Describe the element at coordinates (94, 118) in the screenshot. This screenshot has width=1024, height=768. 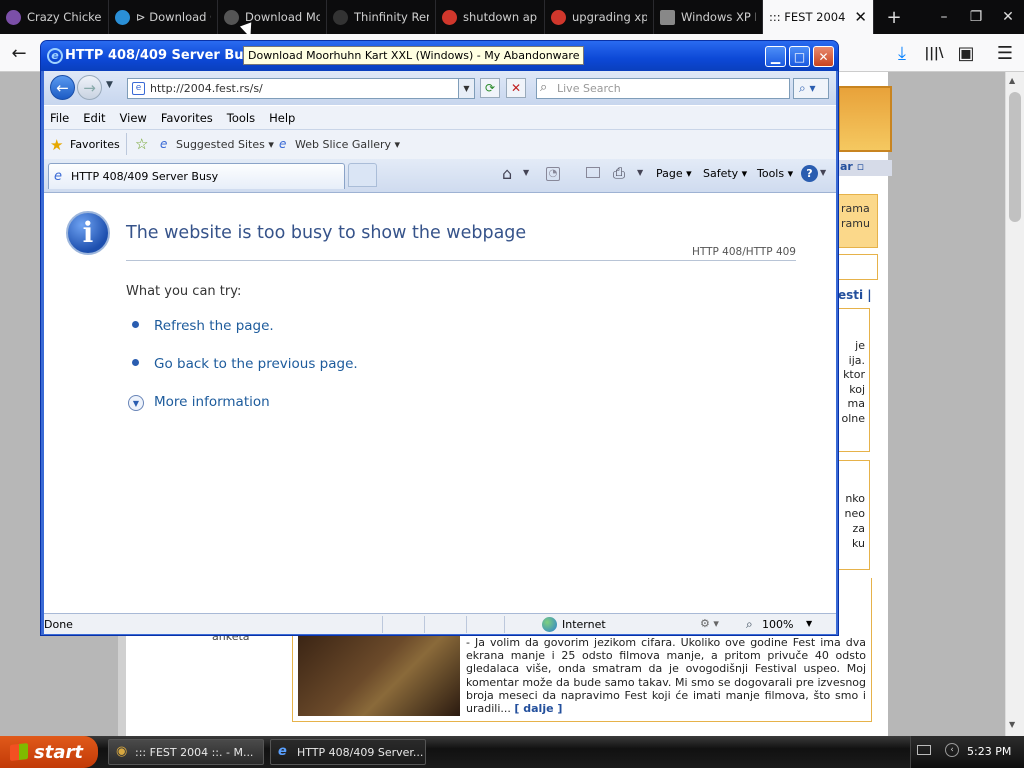
I see `menu-edit: Edit` at that location.